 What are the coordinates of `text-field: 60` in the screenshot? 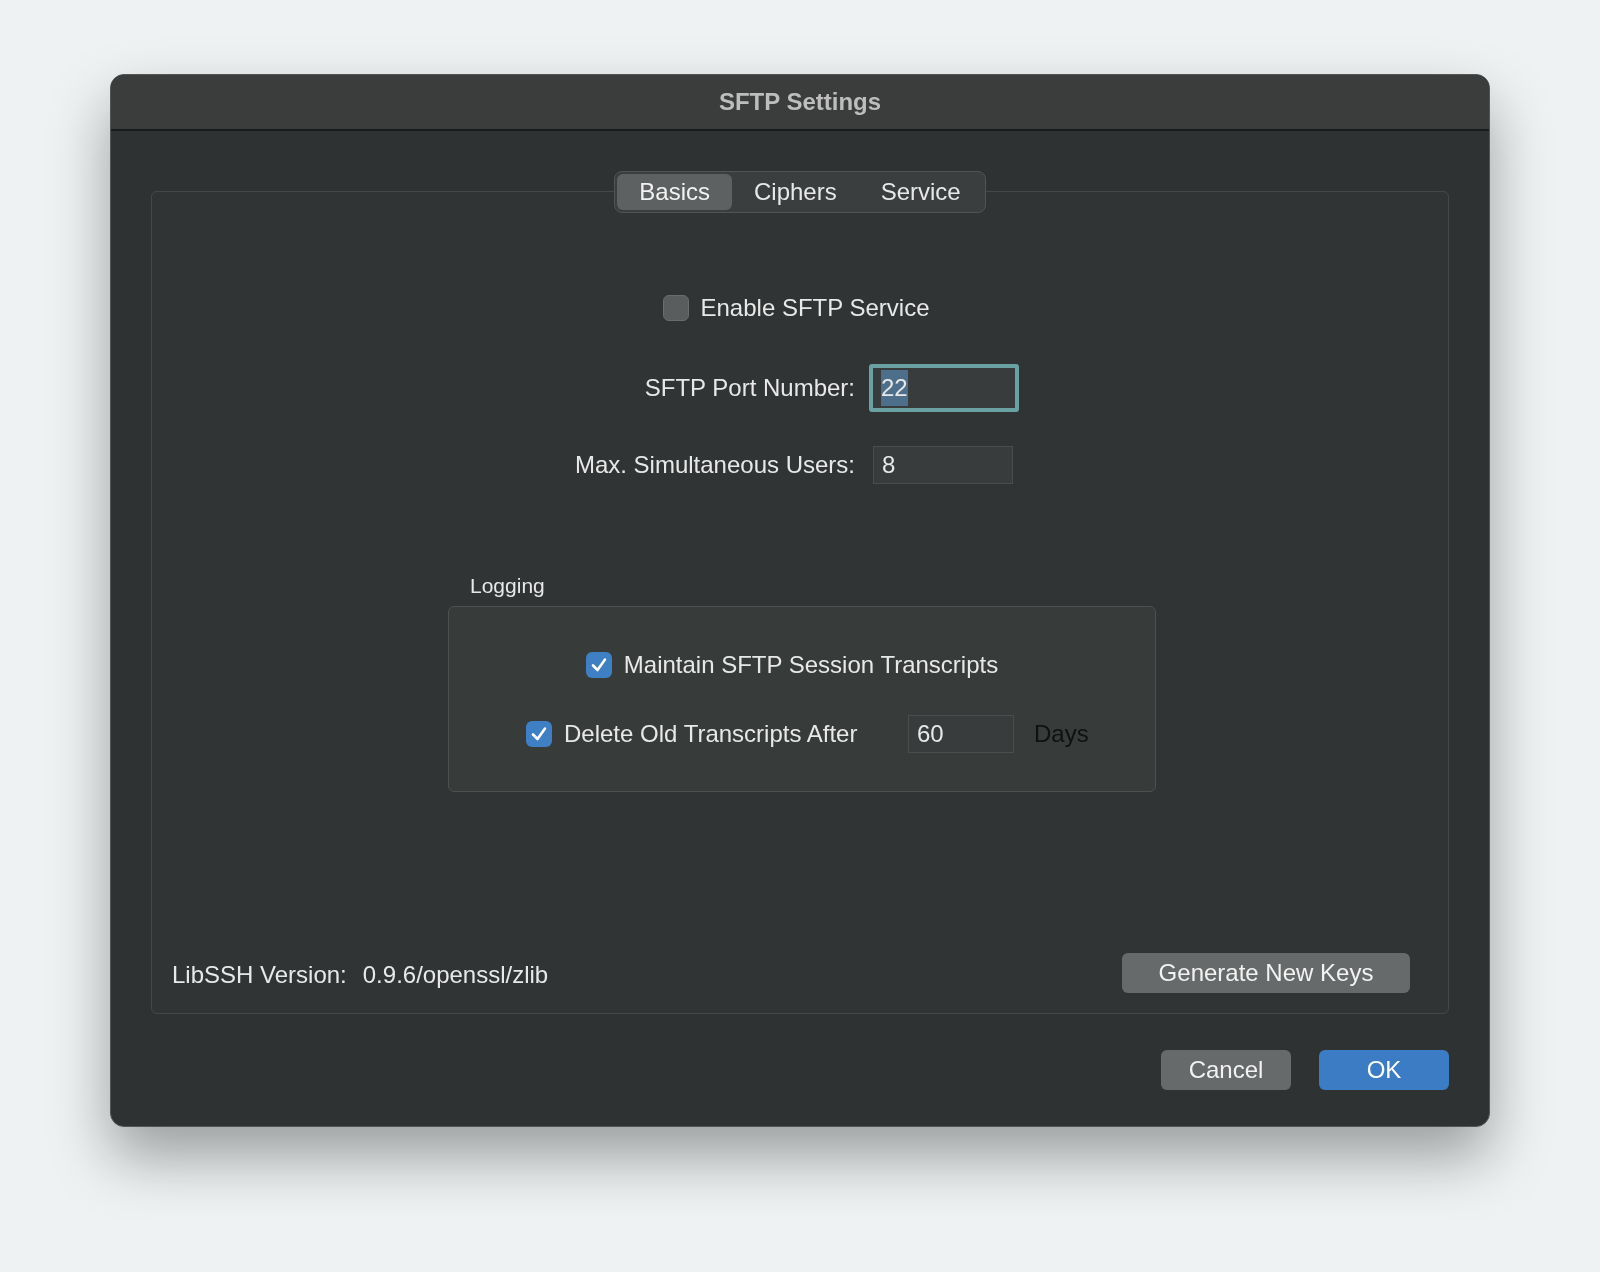 It's located at (961, 733).